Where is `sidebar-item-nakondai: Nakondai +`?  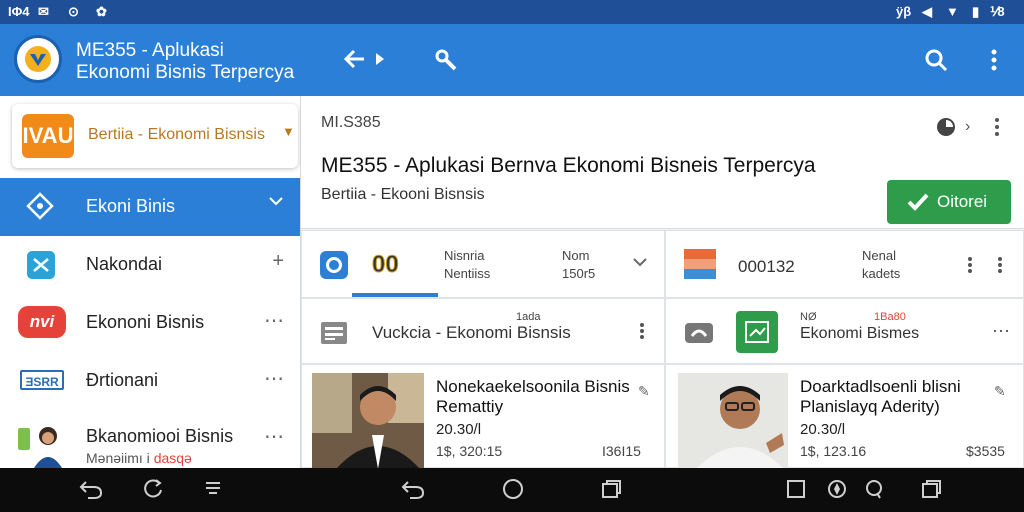
sidebar-item-nakondai: Nakondai + is located at coordinates (150, 265).